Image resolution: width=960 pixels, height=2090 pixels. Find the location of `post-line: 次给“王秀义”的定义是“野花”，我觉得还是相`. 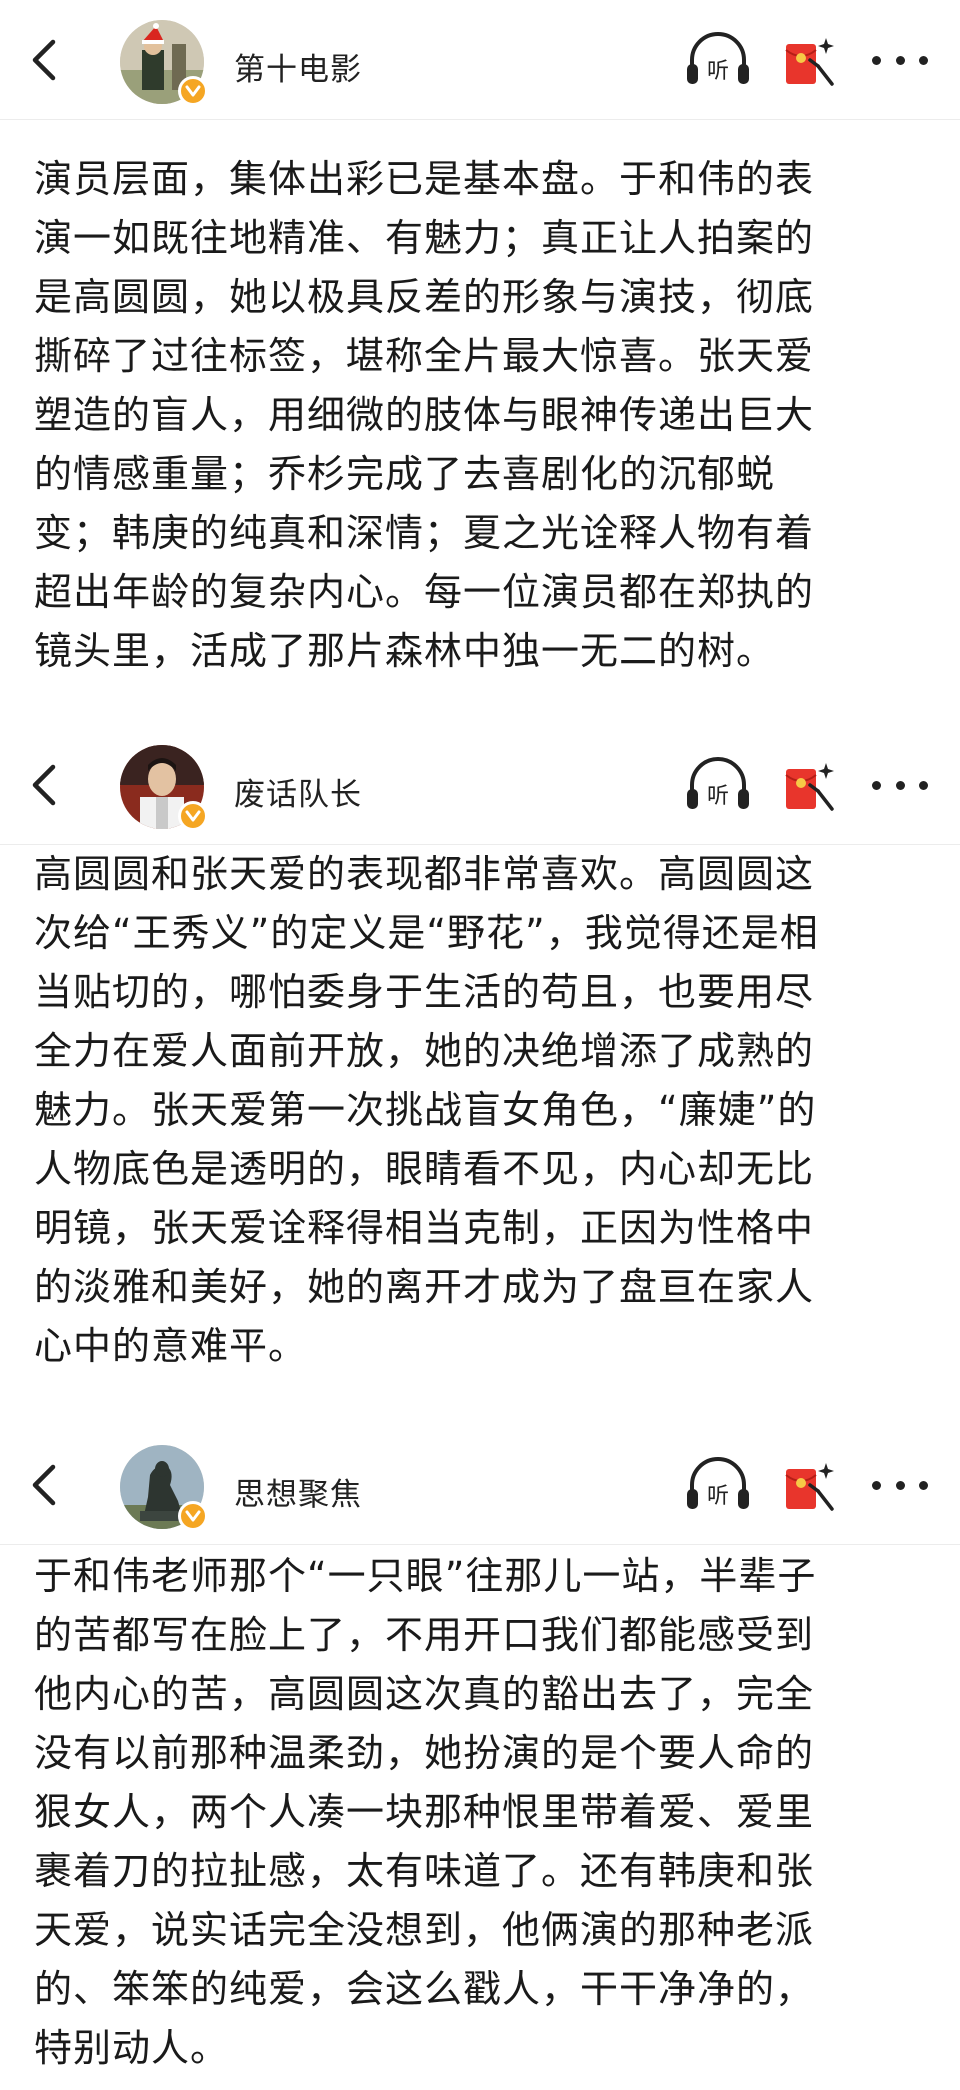

post-line: 次给“王秀义”的定义是“野花”，我觉得还是相 is located at coordinates (426, 933).